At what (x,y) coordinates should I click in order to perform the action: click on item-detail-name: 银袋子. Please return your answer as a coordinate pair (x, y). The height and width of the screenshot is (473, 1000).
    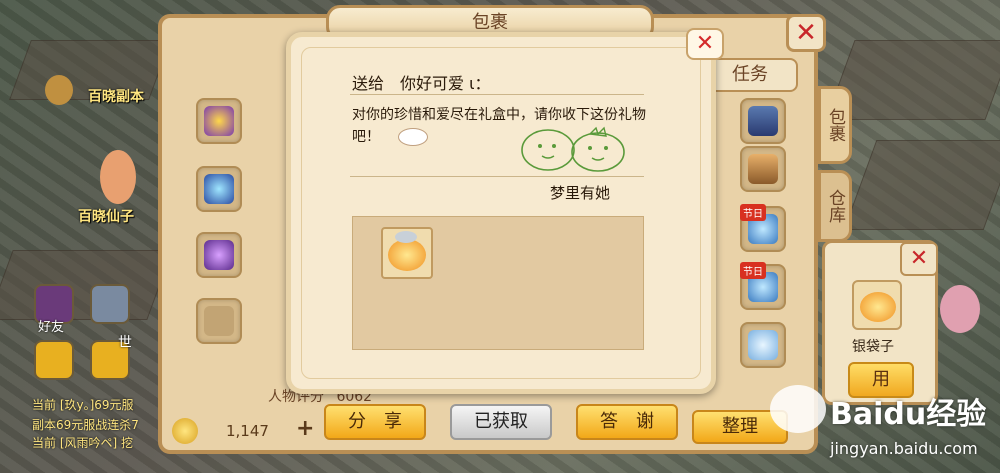
    Looking at the image, I should click on (873, 347).